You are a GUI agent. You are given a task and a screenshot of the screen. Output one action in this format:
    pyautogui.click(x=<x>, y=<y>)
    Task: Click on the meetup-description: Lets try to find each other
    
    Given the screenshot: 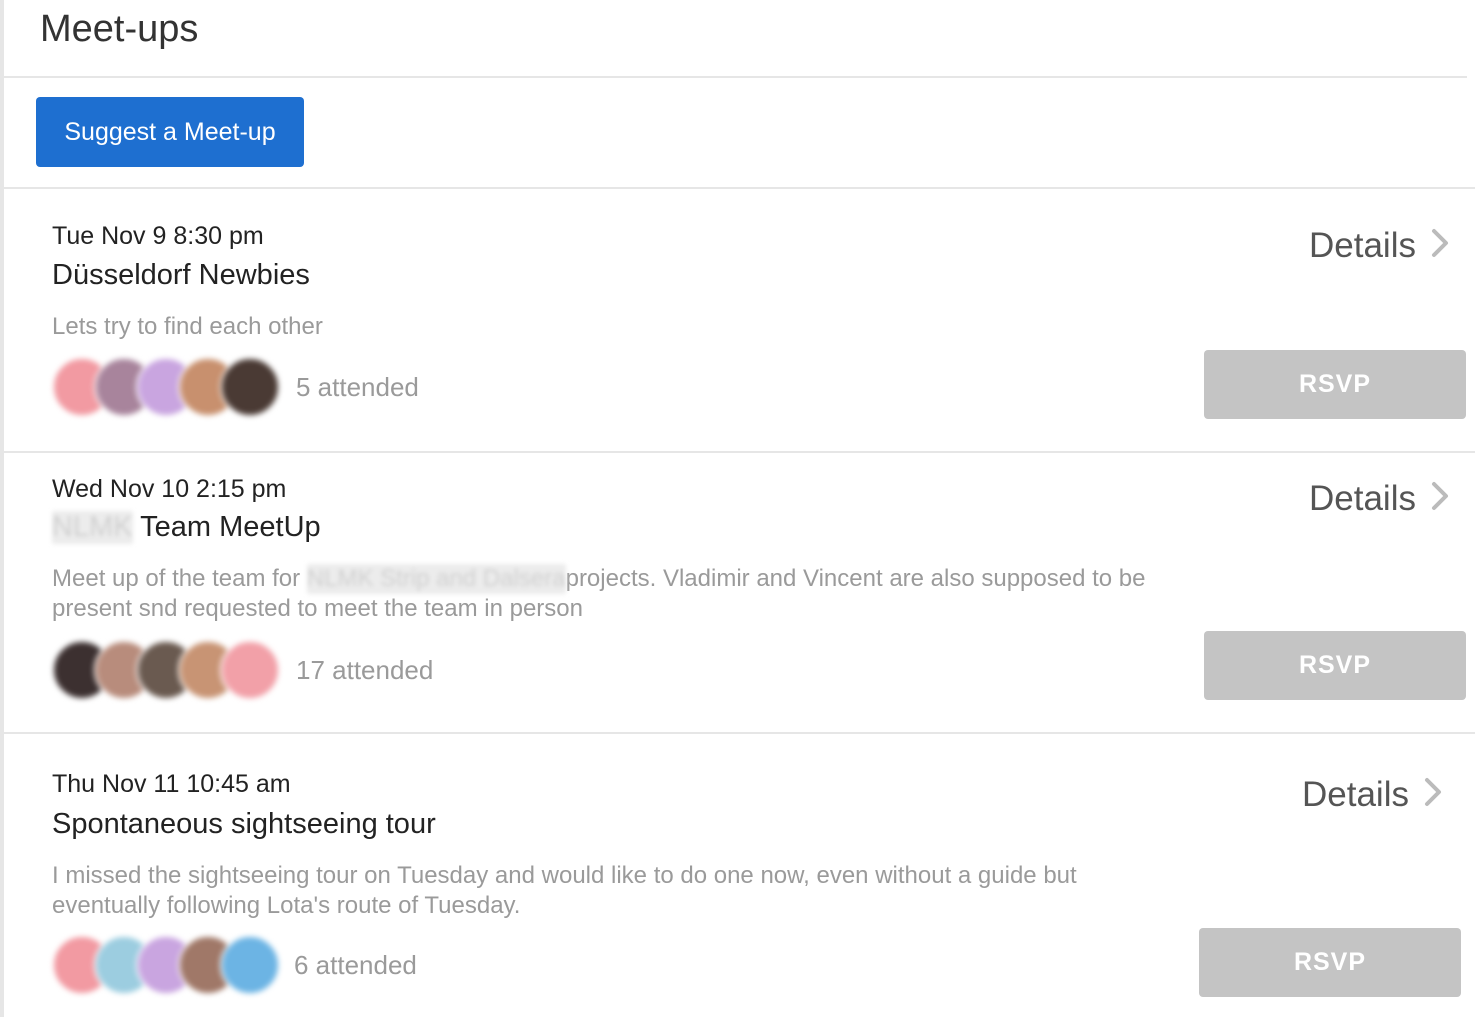 What is the action you would take?
    pyautogui.click(x=607, y=327)
    